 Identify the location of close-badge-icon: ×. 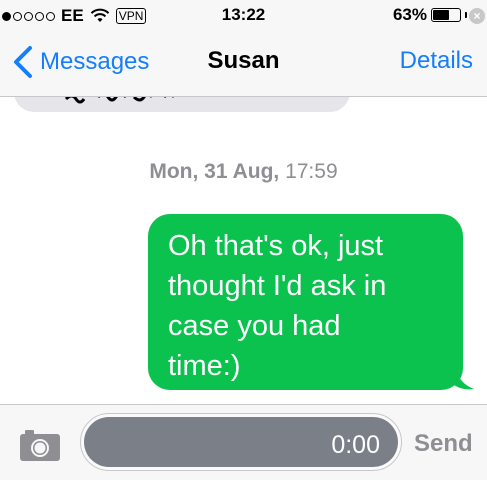
(477, 16).